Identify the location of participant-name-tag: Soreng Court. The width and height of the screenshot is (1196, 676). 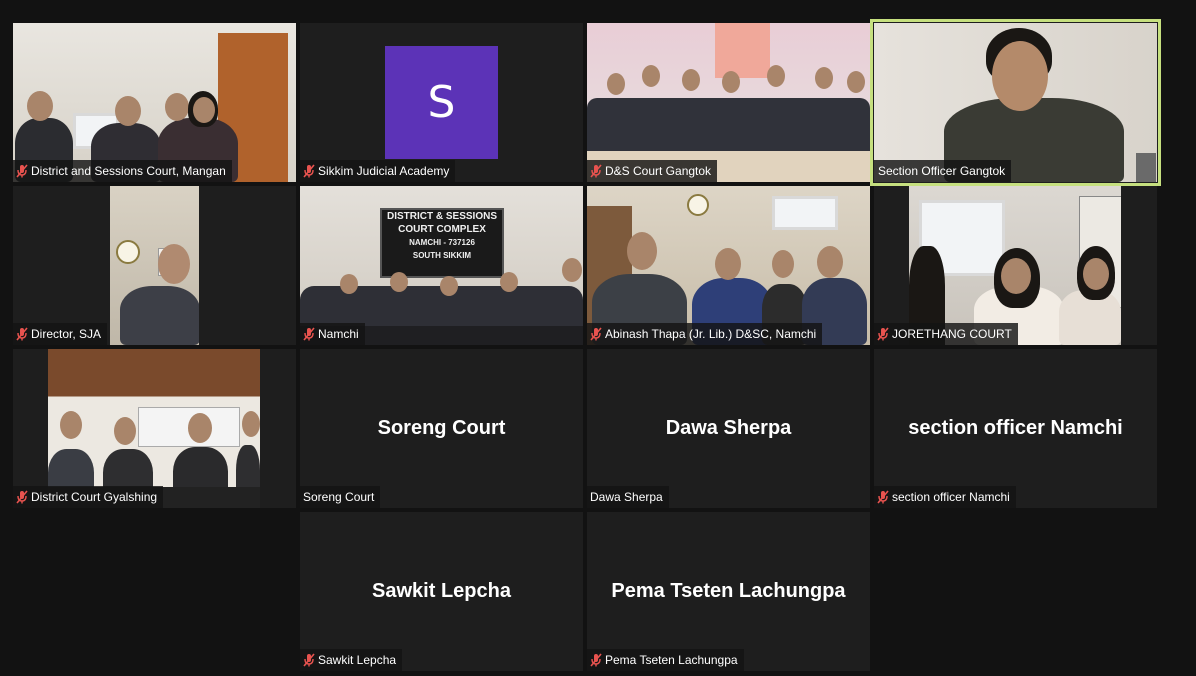
(340, 497).